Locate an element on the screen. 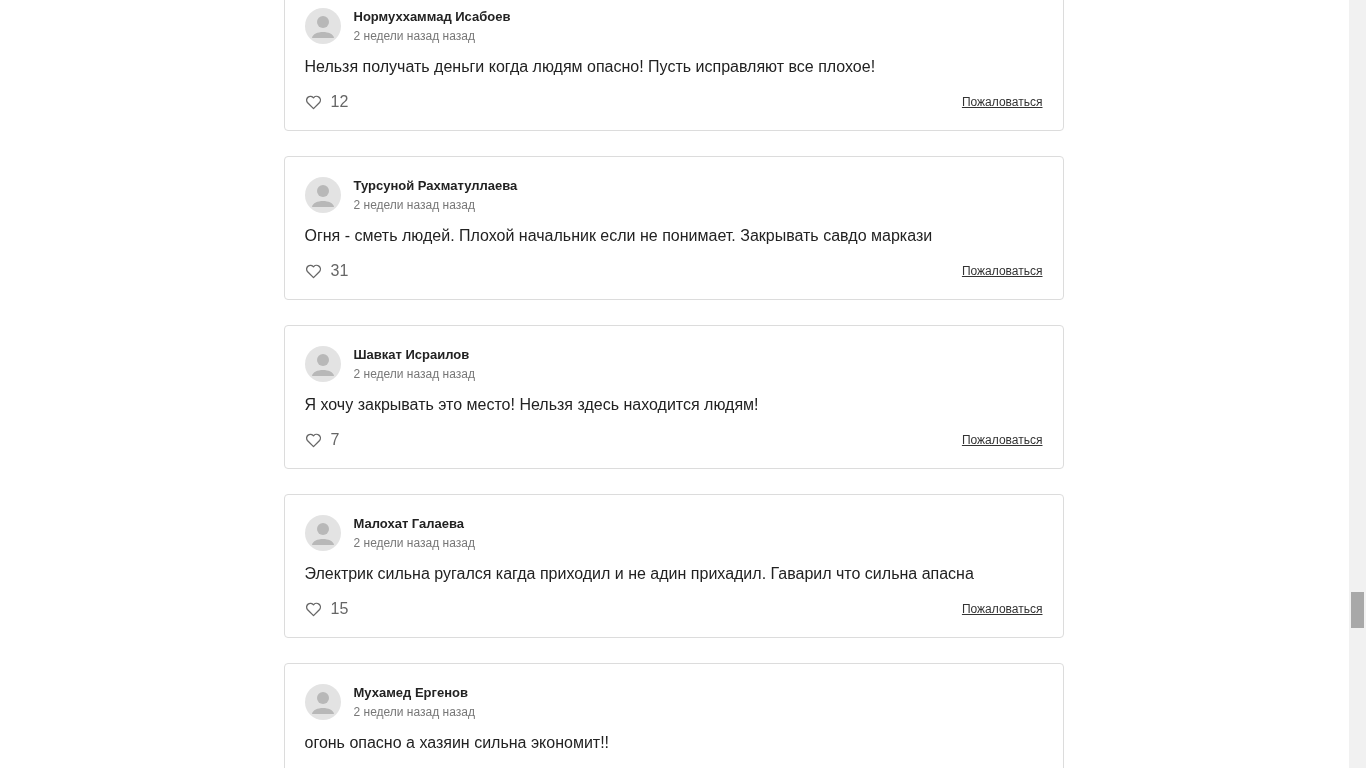 Image resolution: width=1366 pixels, height=768 pixels. like-count: 15 is located at coordinates (339, 609).